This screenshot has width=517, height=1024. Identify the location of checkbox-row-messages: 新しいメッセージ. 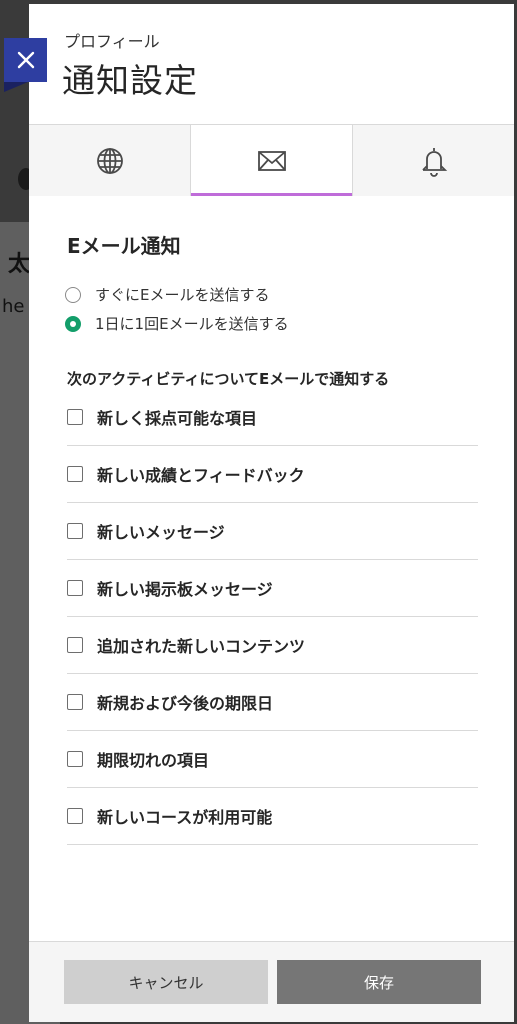
(272, 531).